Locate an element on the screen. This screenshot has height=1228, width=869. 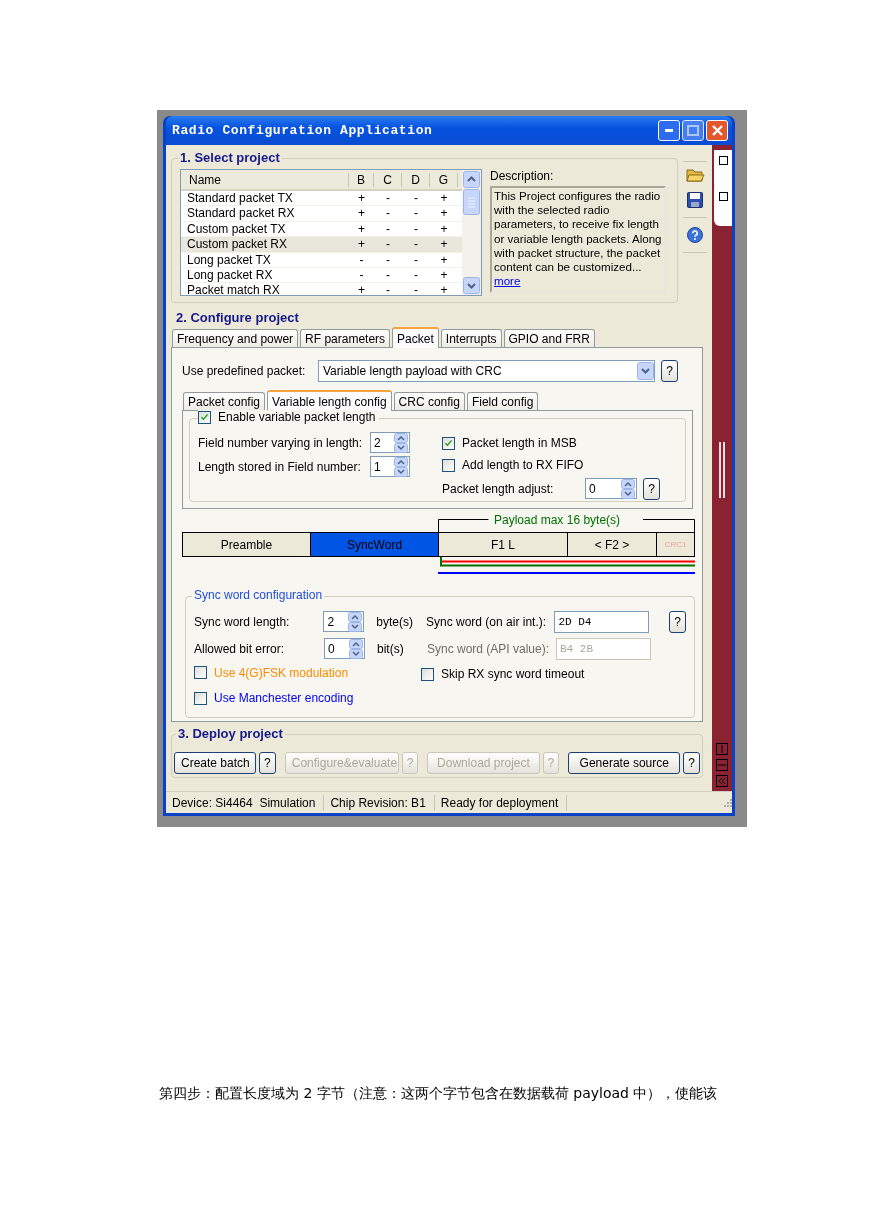
table-row: Long packet TX - - - + is located at coordinates (321, 260).